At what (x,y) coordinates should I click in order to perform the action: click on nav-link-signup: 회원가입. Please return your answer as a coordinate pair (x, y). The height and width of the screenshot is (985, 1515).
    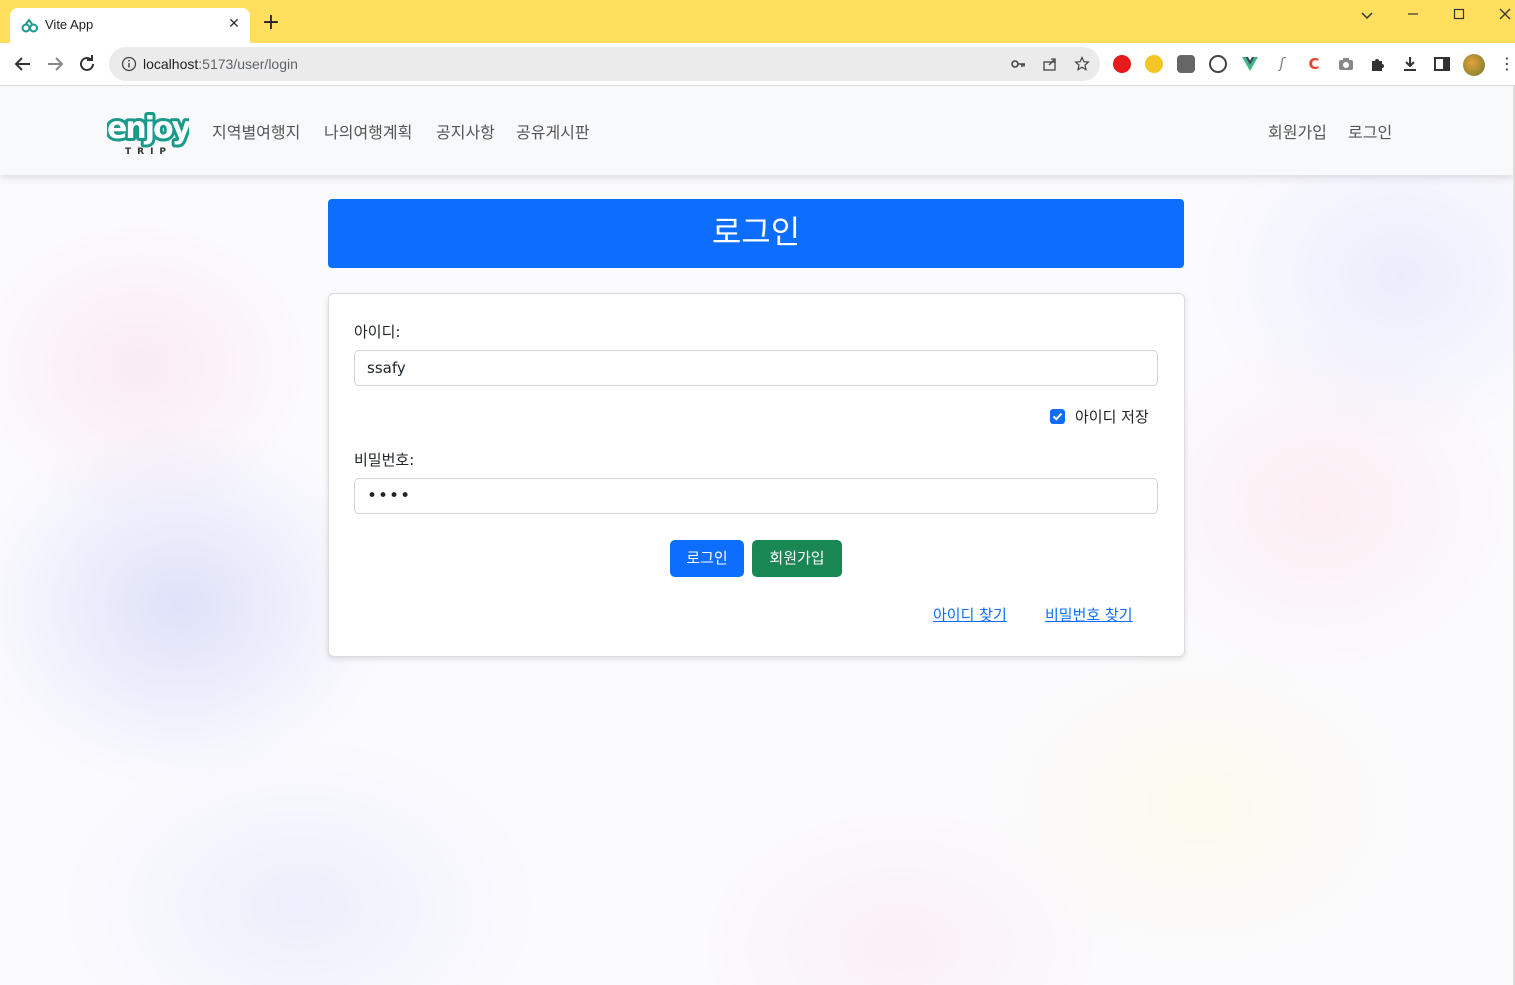
    Looking at the image, I should click on (1297, 131).